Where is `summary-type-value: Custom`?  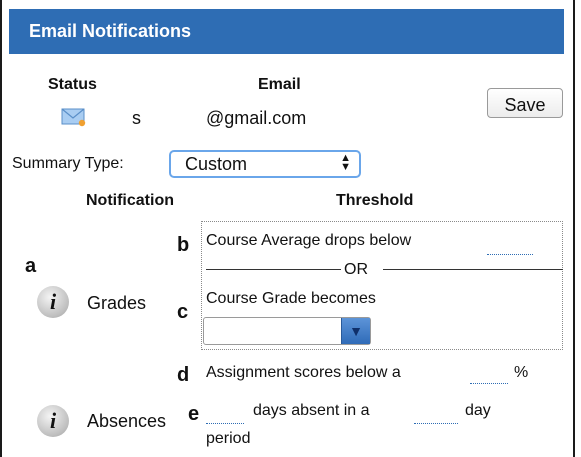 summary-type-value: Custom is located at coordinates (216, 164).